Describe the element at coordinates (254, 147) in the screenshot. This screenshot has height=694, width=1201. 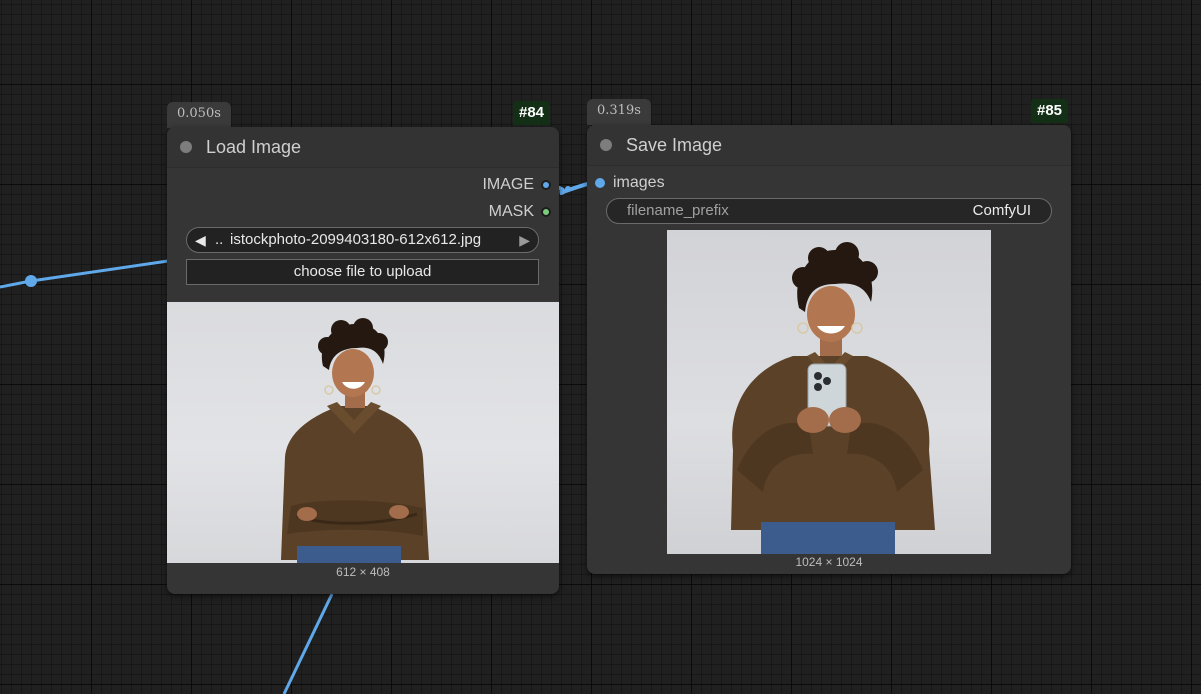
I see `node-title: Load Image` at that location.